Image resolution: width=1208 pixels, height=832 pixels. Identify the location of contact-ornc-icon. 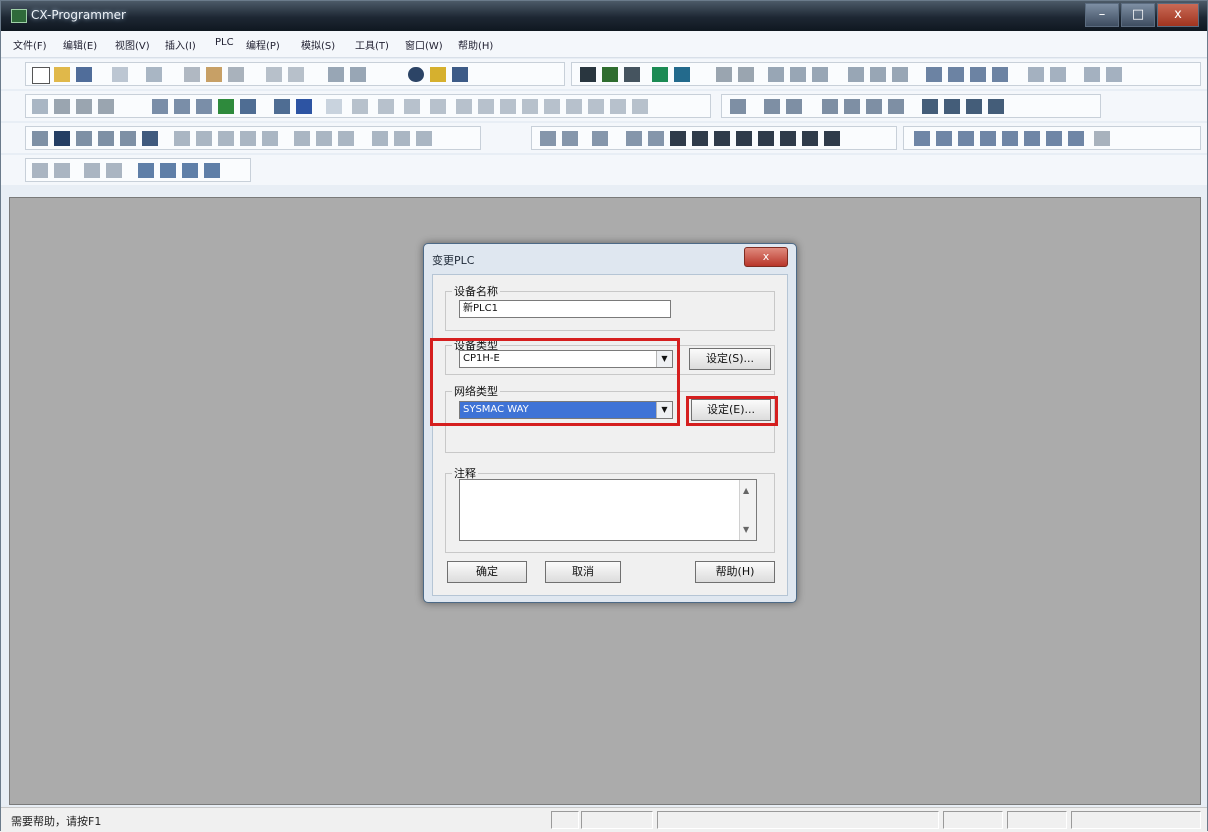
(438, 106).